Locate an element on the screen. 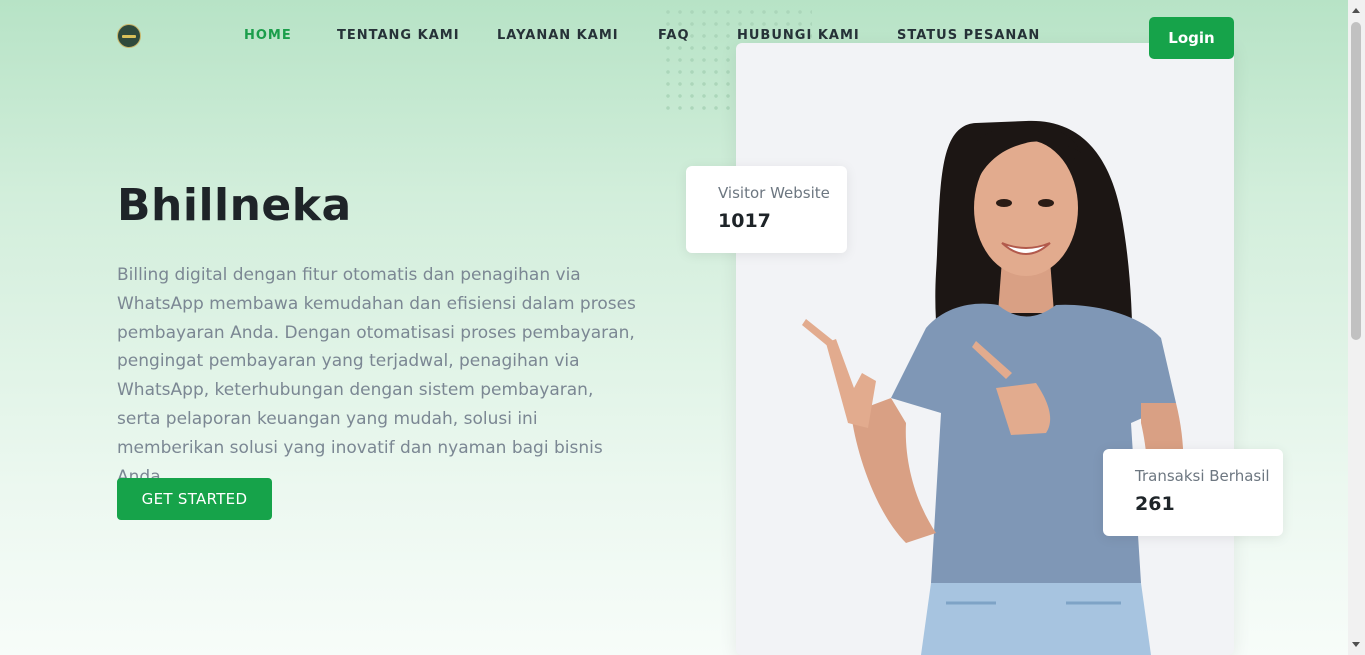 Image resolution: width=1365 pixels, height=655 pixels. login-button: Login is located at coordinates (1191, 38).